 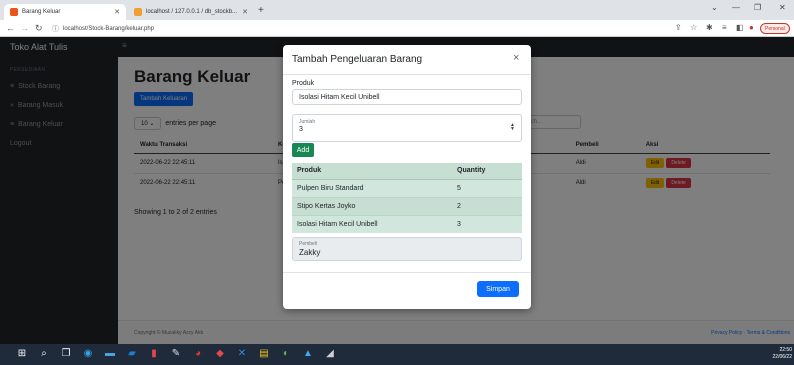 I want to click on system-clock: 22:50 22/06/22, so click(x=782, y=354).